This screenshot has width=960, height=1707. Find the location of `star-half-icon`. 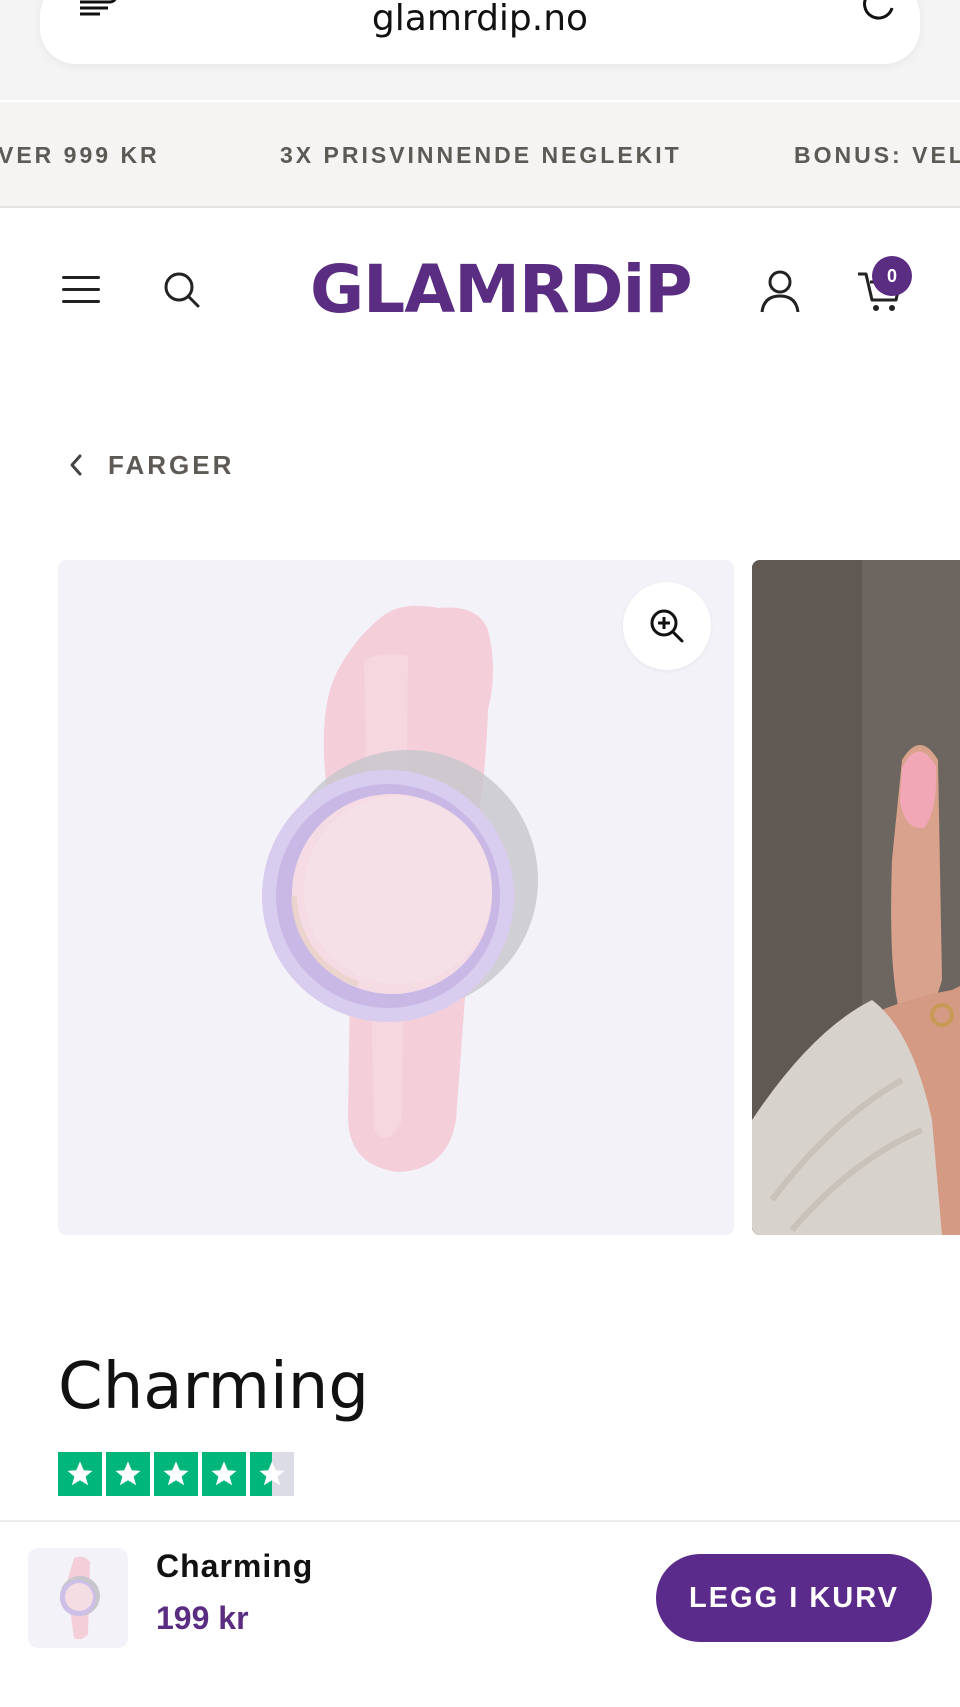

star-half-icon is located at coordinates (272, 1474).